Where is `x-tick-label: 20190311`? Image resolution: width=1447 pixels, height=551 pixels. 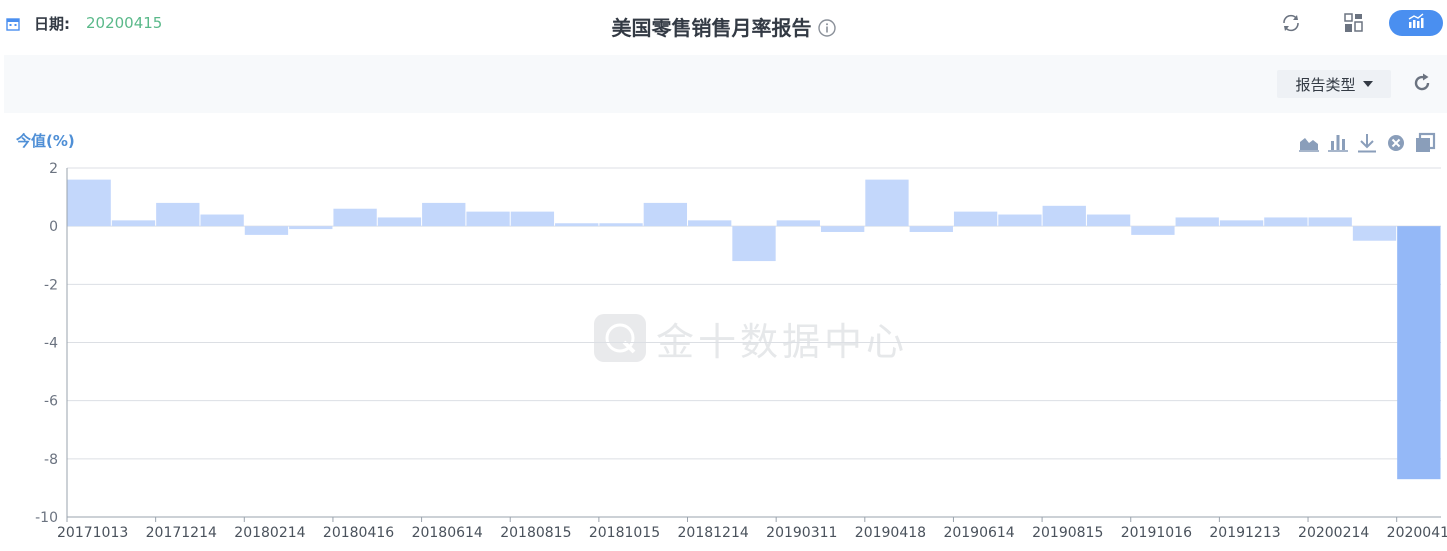
x-tick-label: 20190311 is located at coordinates (801, 533).